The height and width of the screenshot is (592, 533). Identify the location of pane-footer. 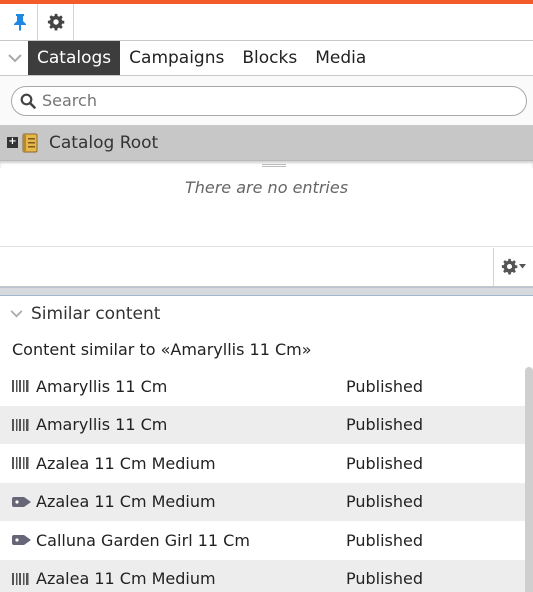
(266, 267).